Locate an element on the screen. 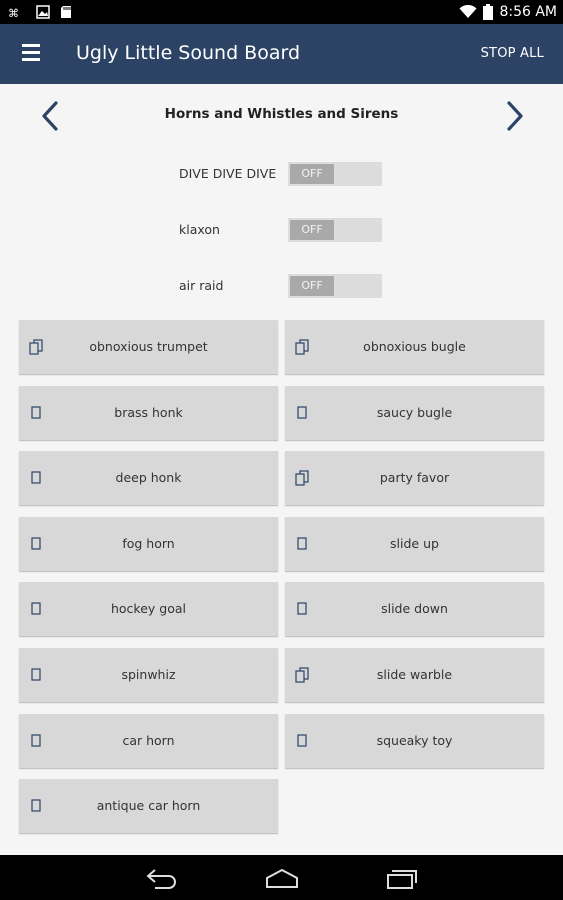 This screenshot has height=900, width=563. app-bar: Ugly Little Sound Board STOP ALL is located at coordinates (281, 54).